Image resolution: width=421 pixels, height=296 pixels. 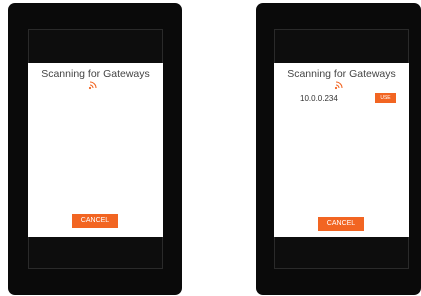 I want to click on gateway-list-item: 10.0.0.234 USE, so click(x=341, y=99).